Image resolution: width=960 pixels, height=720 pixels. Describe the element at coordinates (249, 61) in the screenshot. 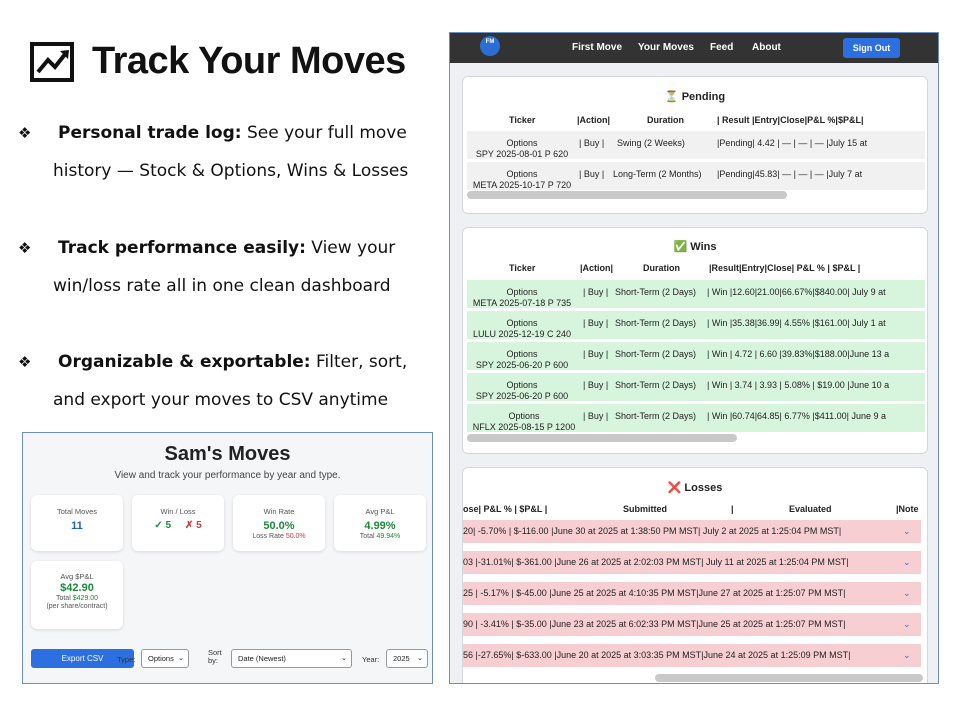

I see `slide-heading: Track Your Moves` at that location.